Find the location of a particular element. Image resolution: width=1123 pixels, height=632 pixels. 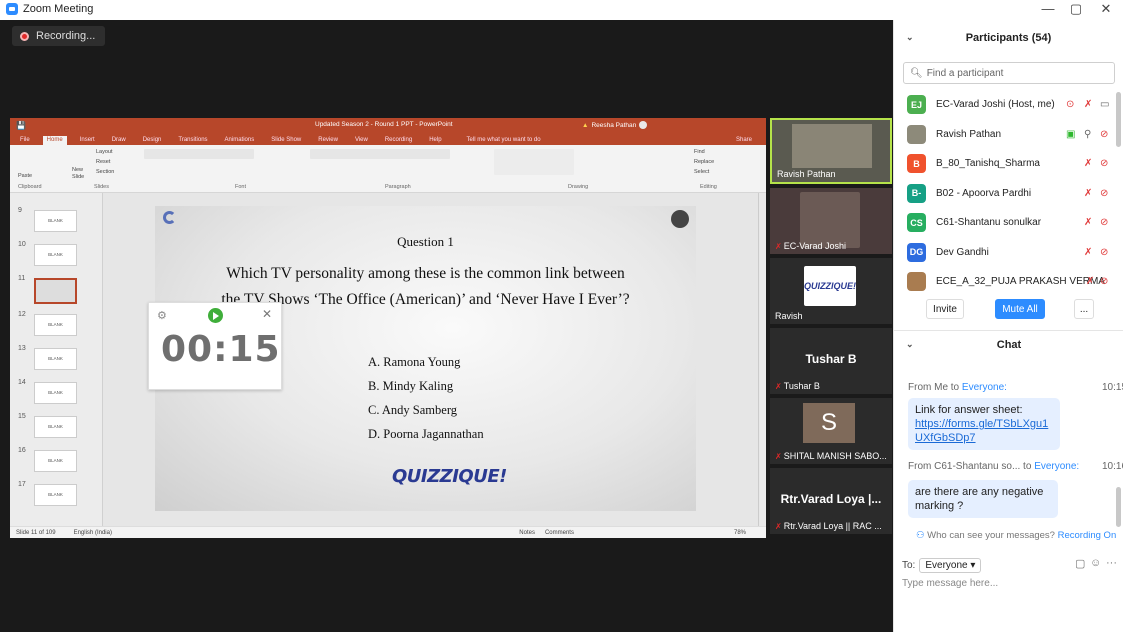

video-tile-tushar: Tushar B ✗ Tushar B is located at coordinates (831, 361).